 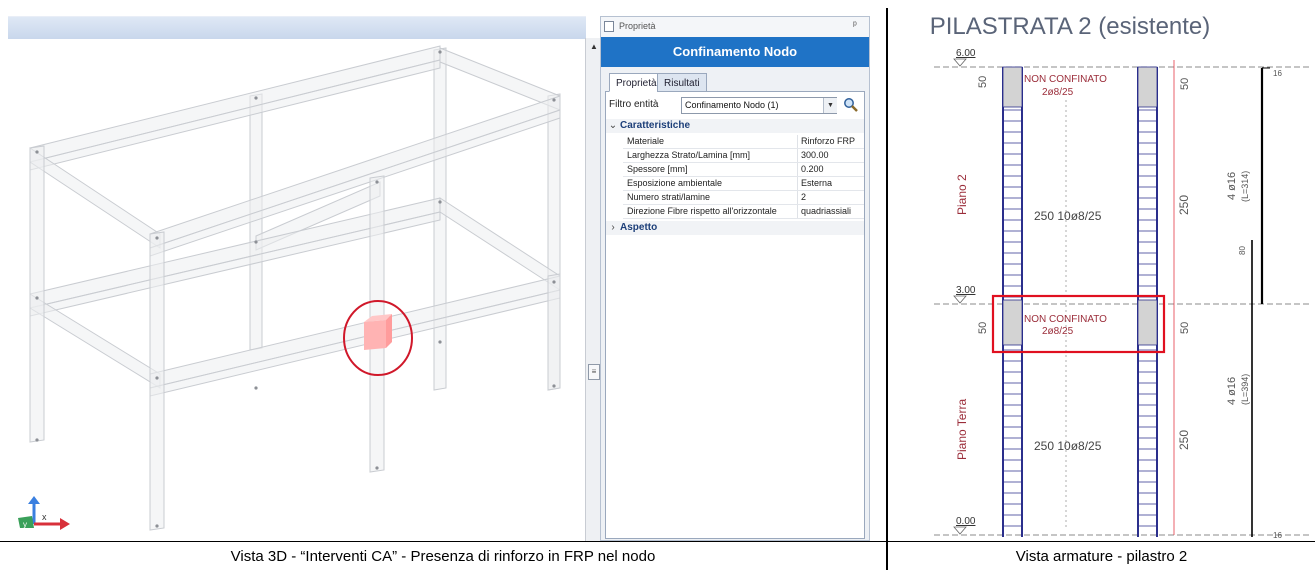 What do you see at coordinates (1245, 389) in the screenshot?
I see `bar-label: (L=394)` at bounding box center [1245, 389].